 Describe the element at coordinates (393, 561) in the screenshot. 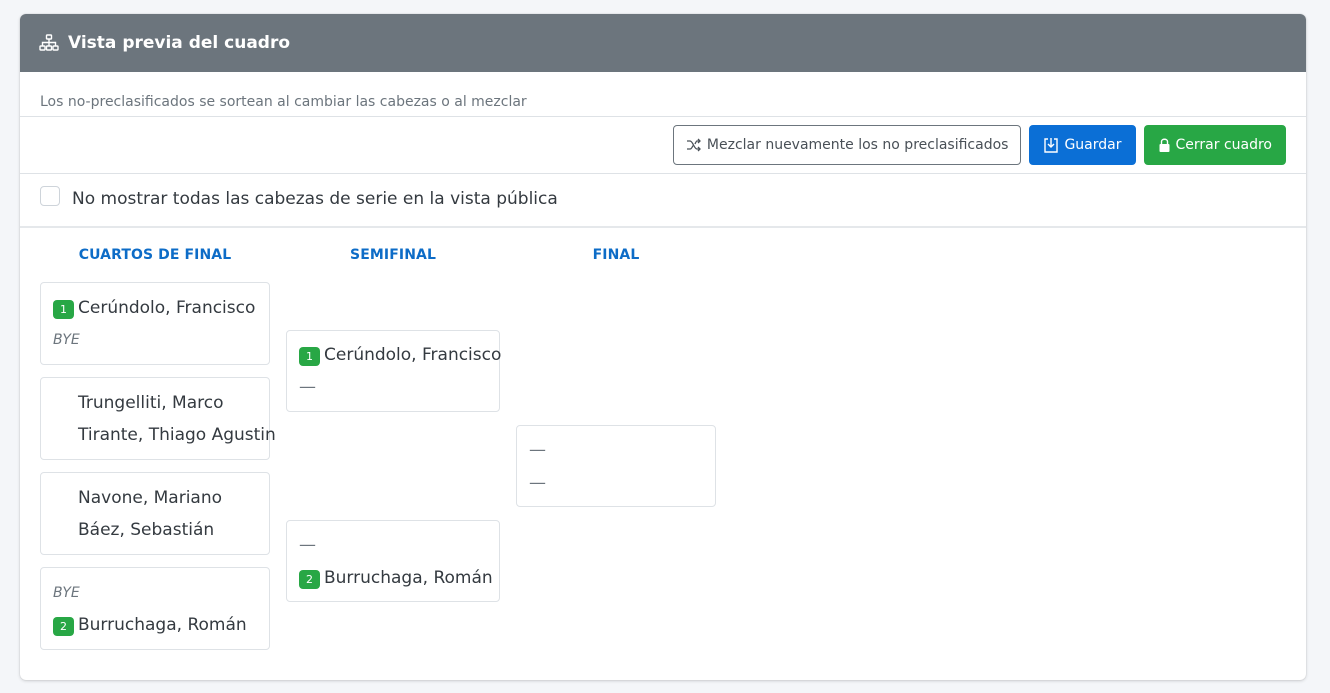

I see `match-card: — 2 Burruchaga, Román` at that location.